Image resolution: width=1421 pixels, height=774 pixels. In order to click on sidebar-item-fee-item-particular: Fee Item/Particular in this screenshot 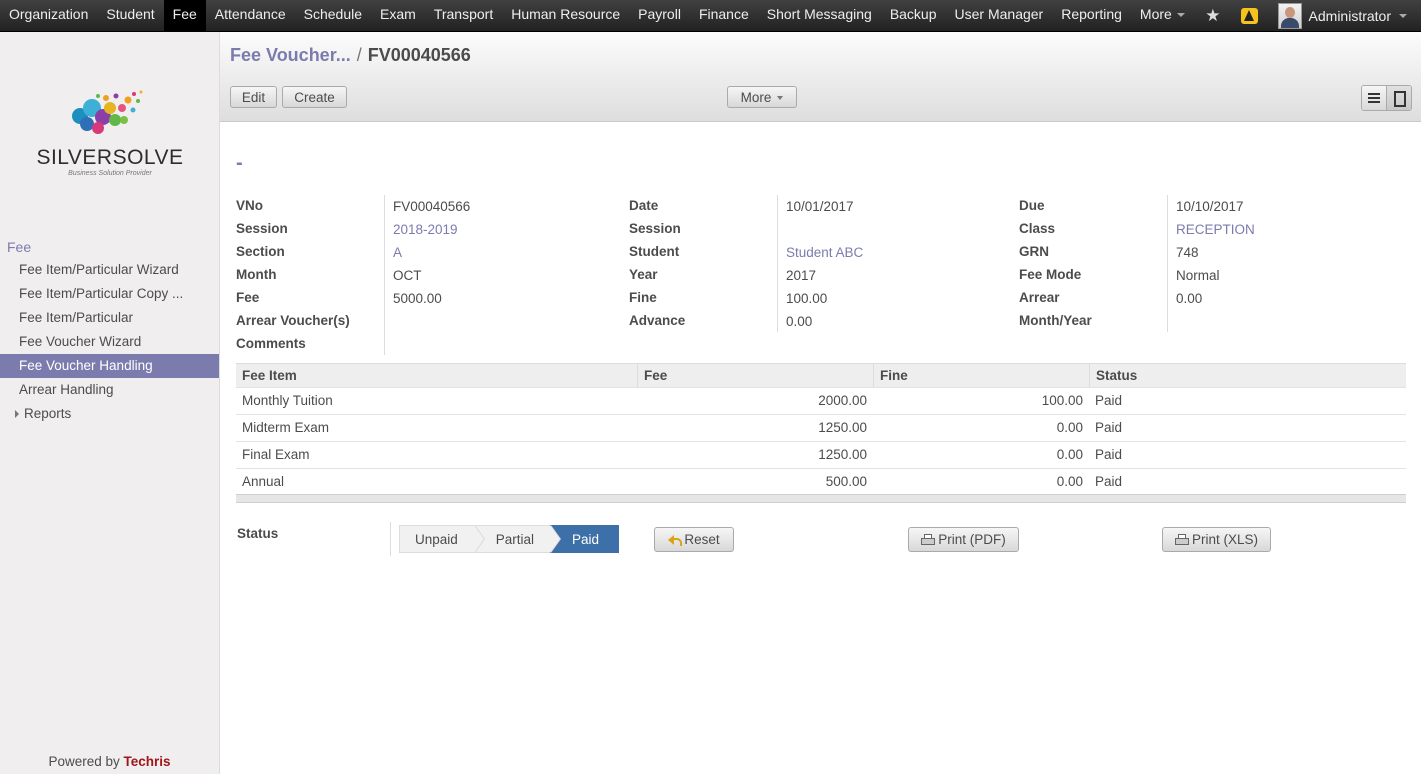, I will do `click(109, 318)`.